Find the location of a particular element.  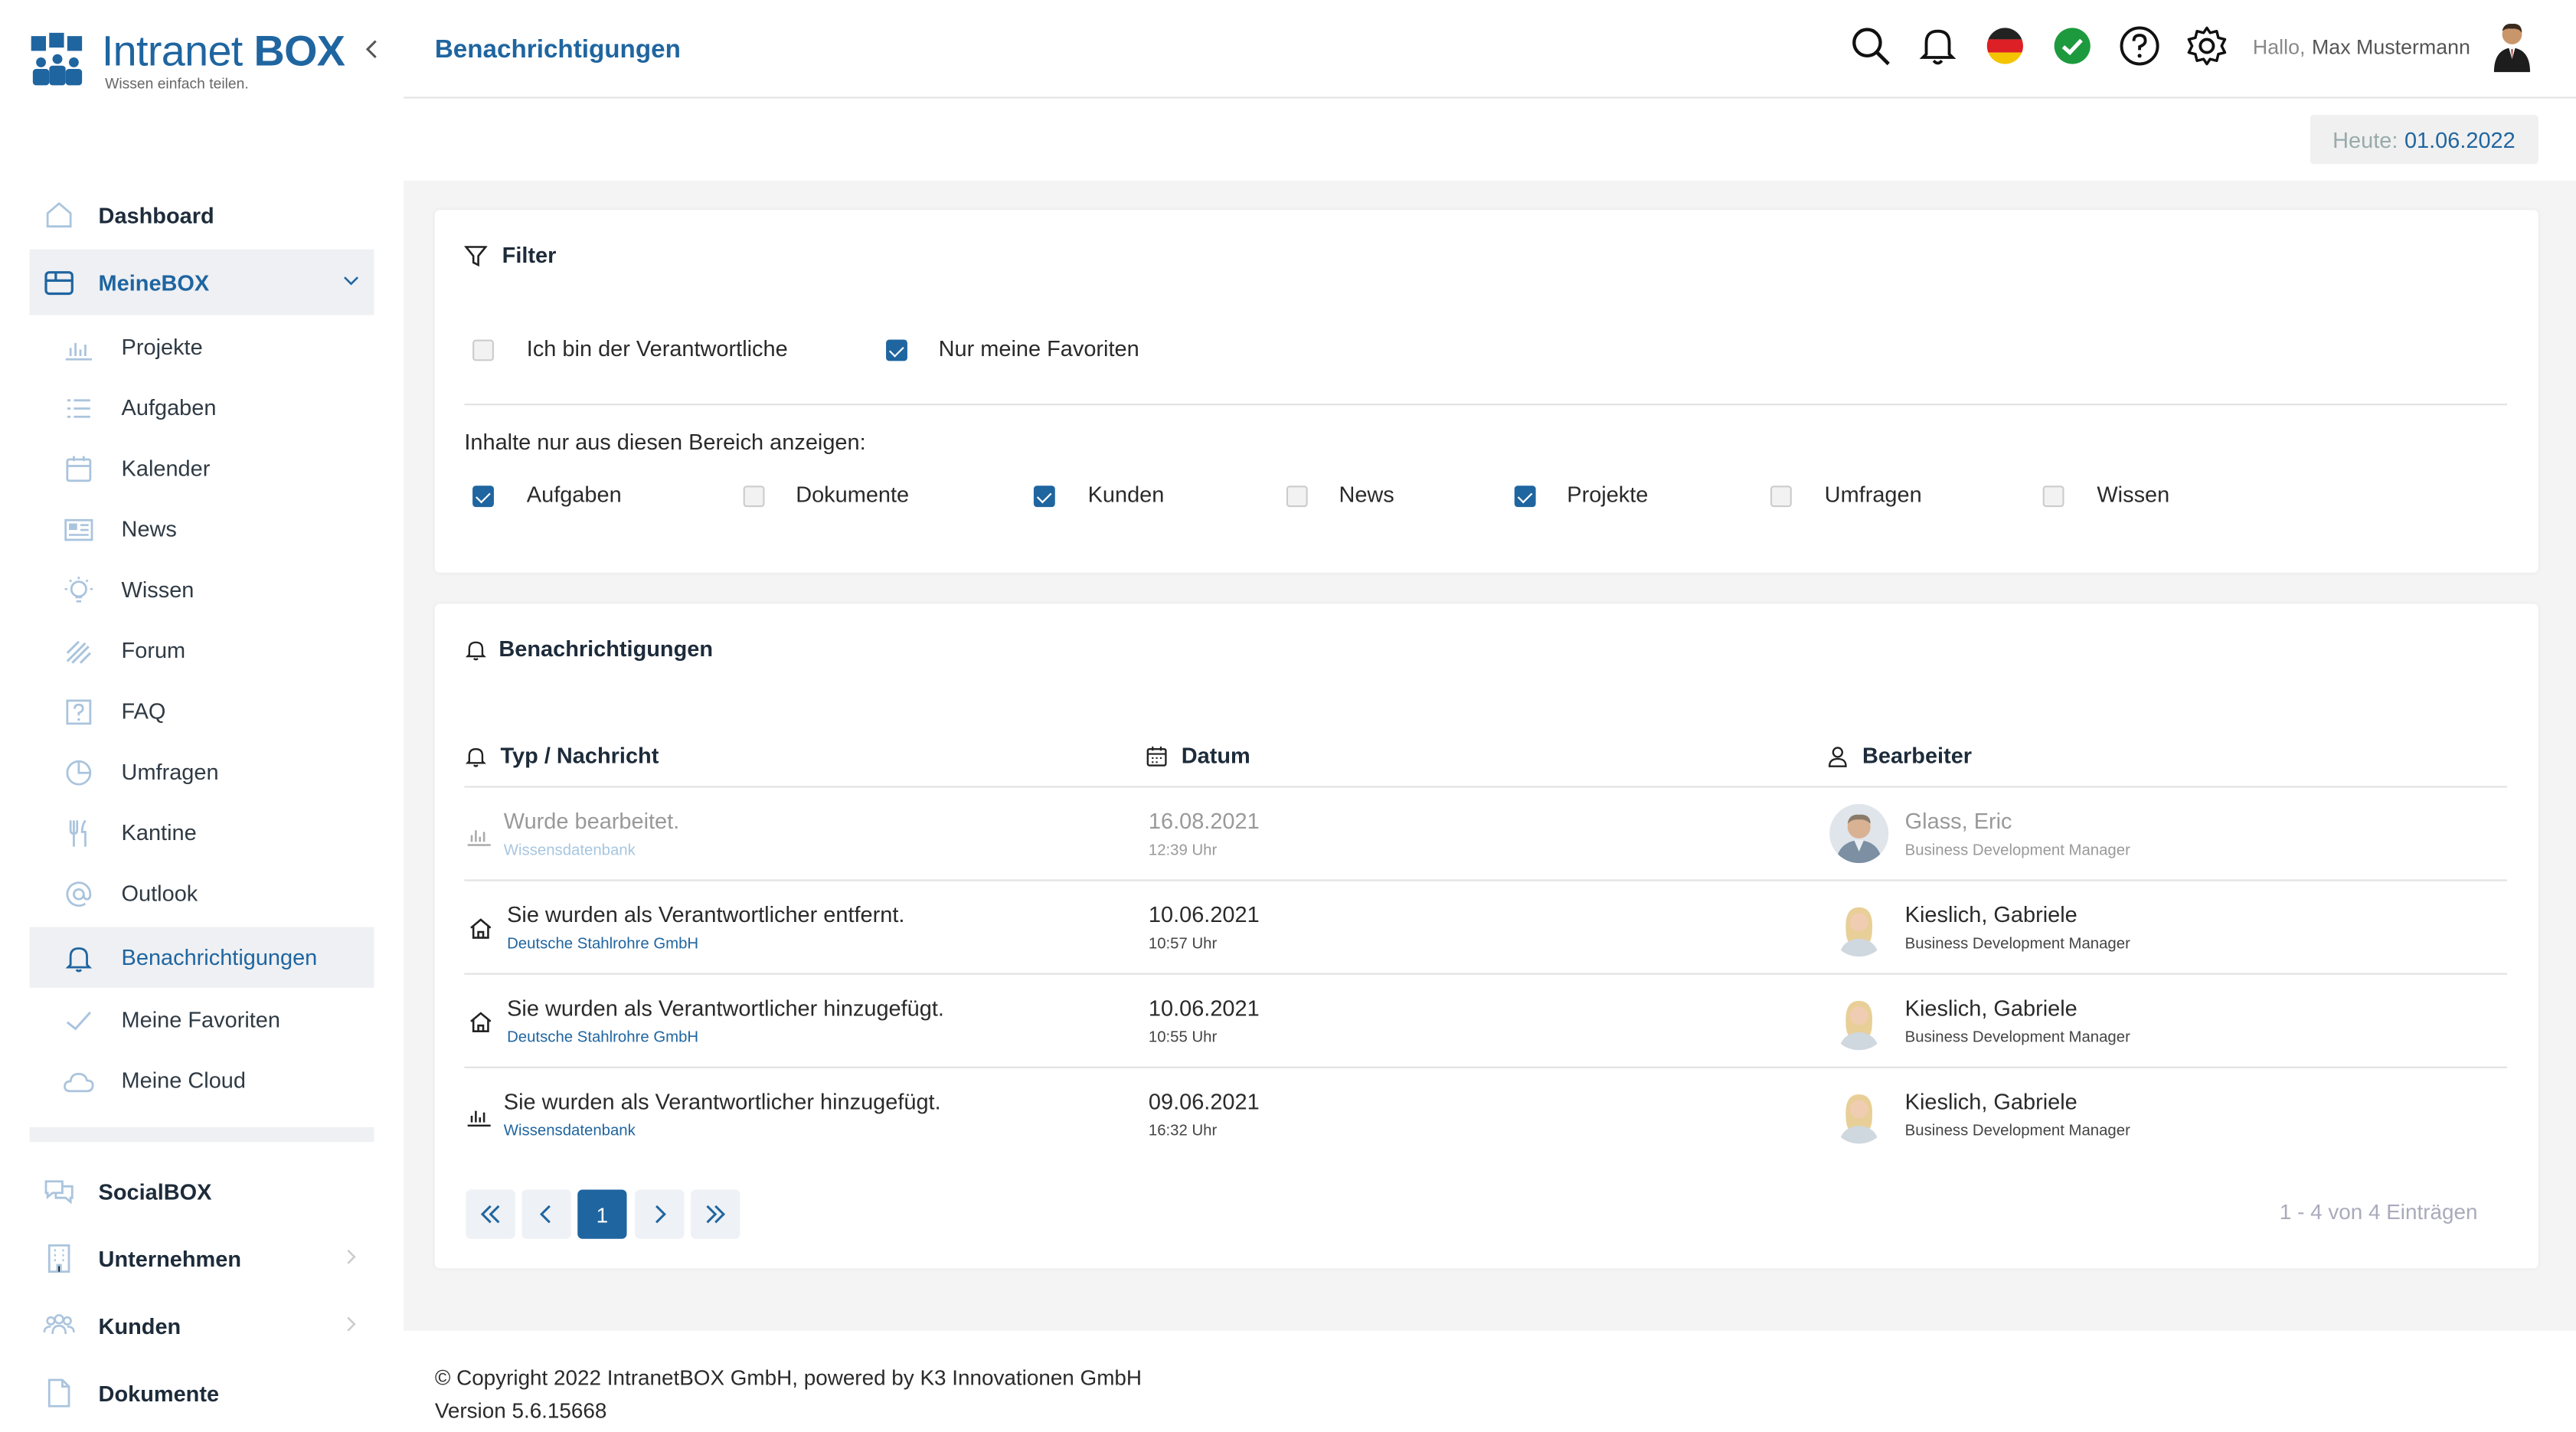

sidebar-item-label: FAQ is located at coordinates (143, 711).